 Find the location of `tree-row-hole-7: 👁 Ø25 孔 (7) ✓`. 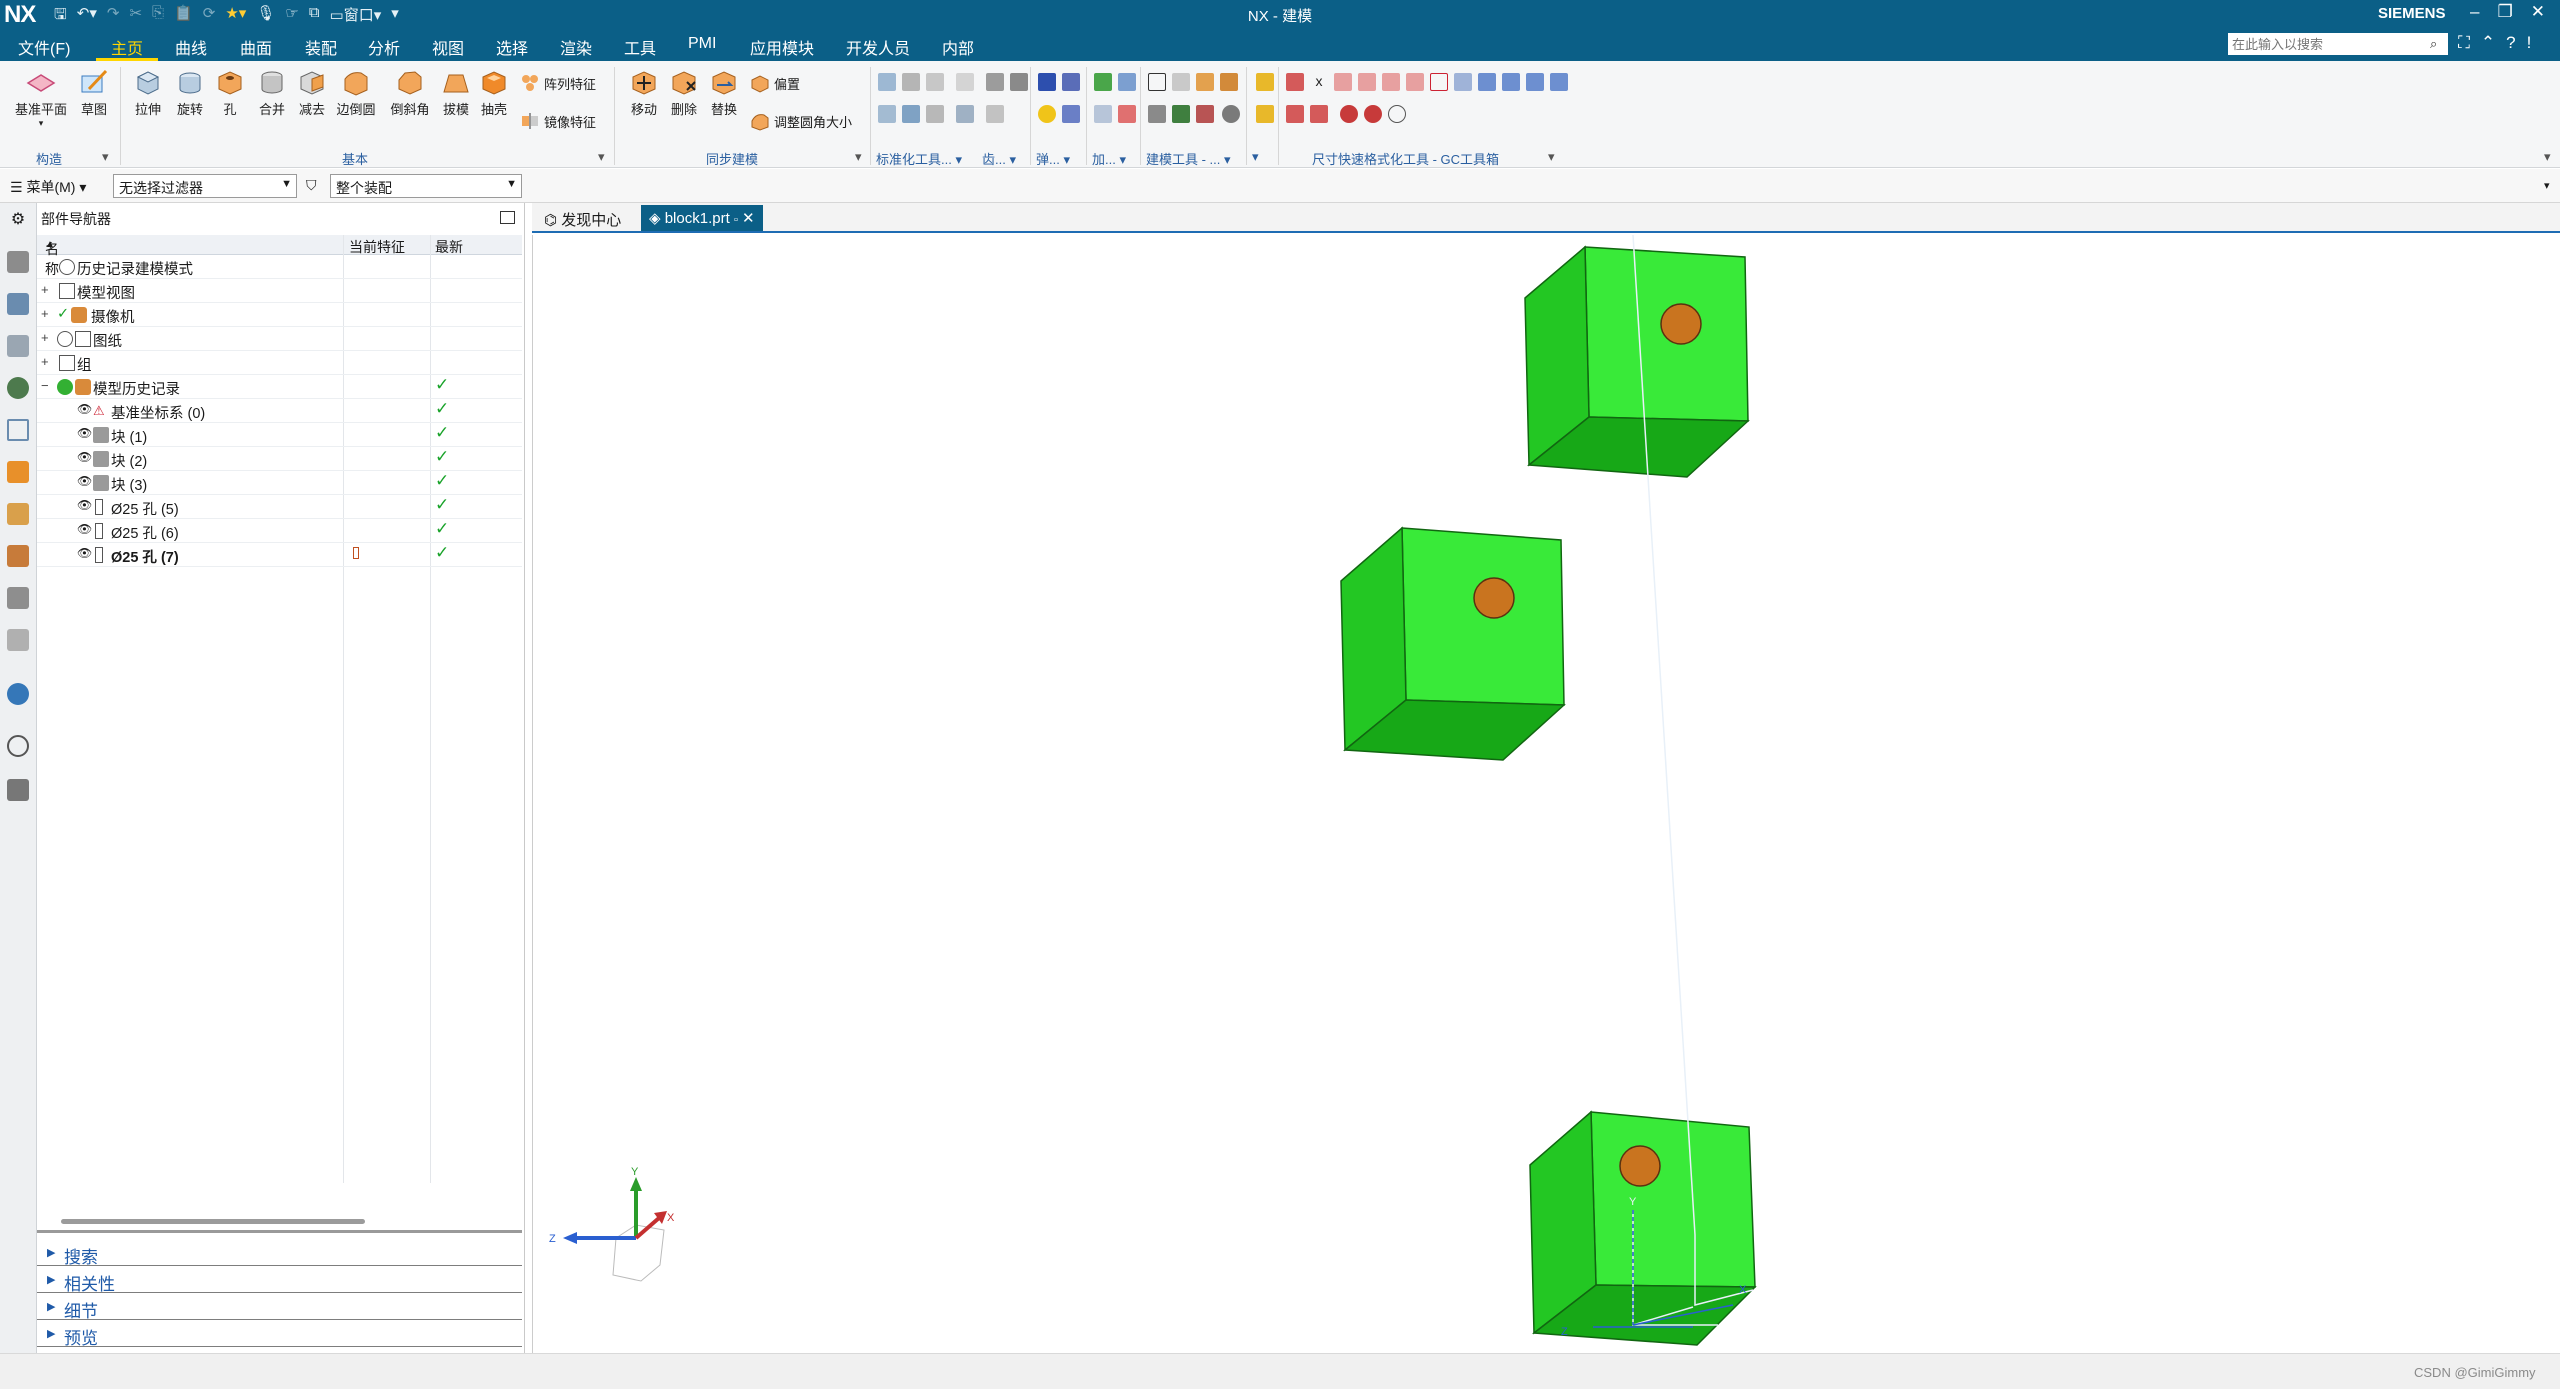

tree-row-hole-7: 👁 Ø25 孔 (7) ✓ is located at coordinates (279, 555).